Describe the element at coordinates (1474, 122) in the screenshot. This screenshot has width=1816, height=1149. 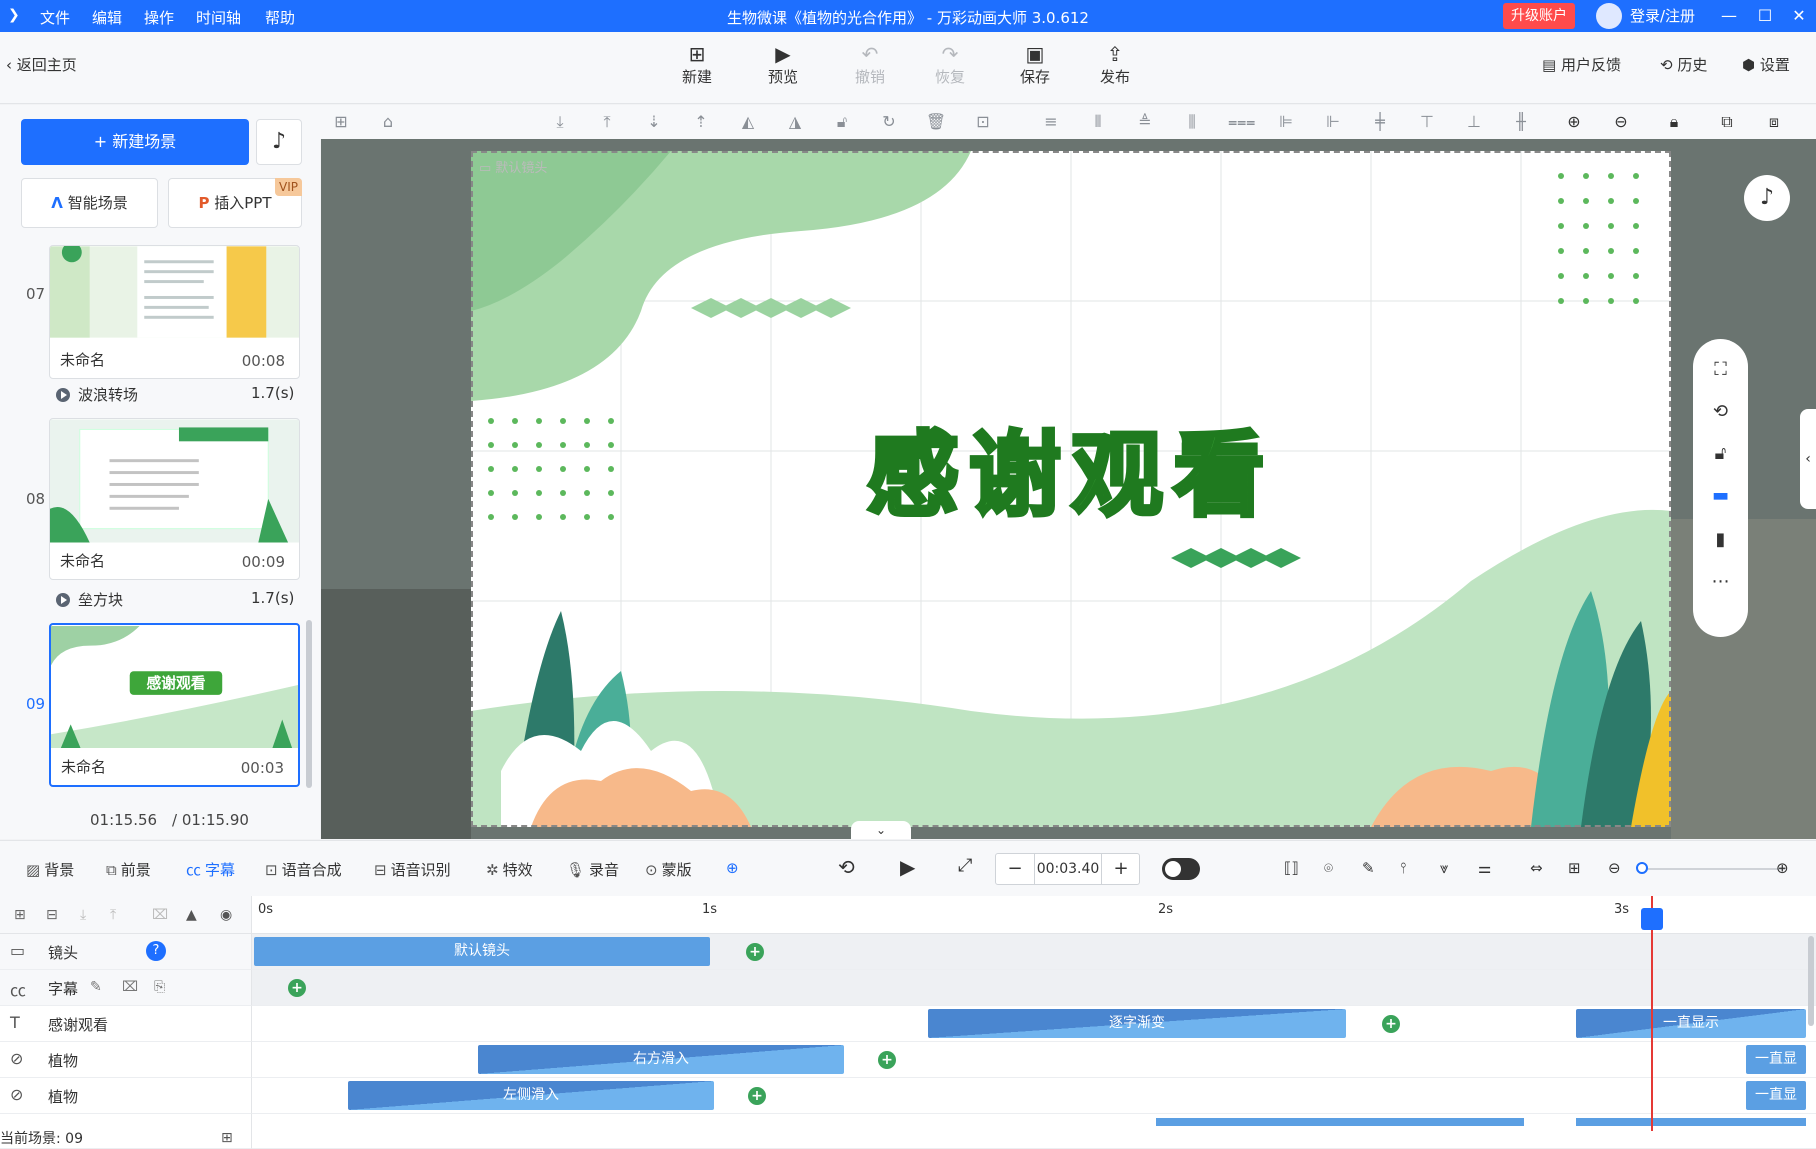
I see `align-bottom2-icon: ⊥` at that location.